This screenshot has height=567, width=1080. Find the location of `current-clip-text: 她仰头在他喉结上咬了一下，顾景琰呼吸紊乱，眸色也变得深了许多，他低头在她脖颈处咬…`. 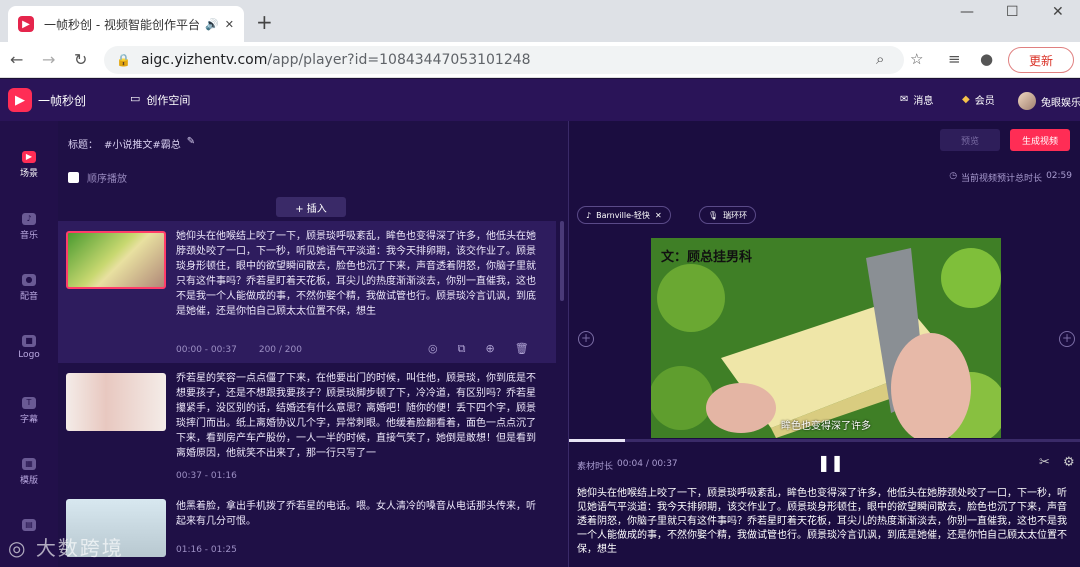

current-clip-text: 她仰头在他喉结上咬了一下，顾景琰呼吸紊乱，眸色也变得深了许多，他低头在她脖颈处咬… is located at coordinates (825, 522).